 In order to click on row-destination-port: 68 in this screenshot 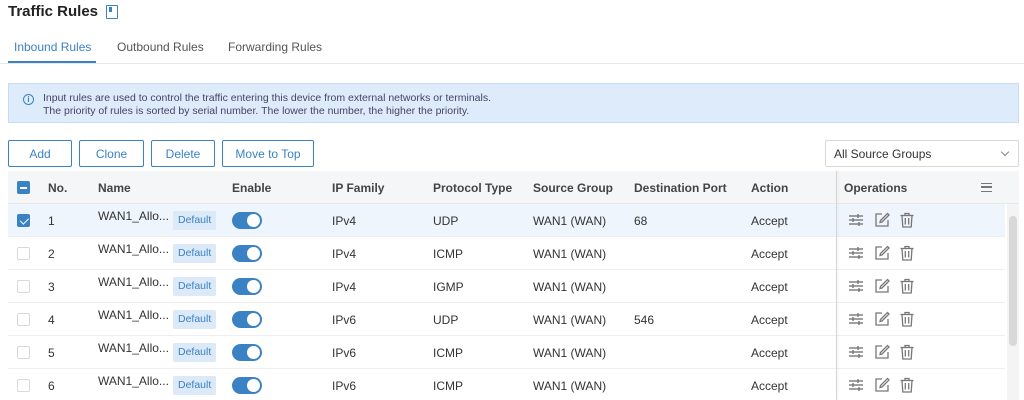, I will do `click(641, 221)`.